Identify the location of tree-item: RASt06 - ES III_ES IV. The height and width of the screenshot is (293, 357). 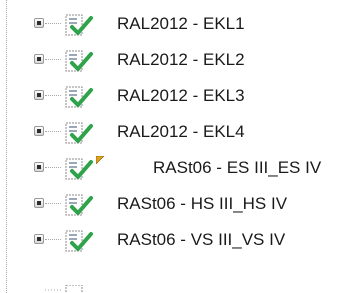
(178, 168).